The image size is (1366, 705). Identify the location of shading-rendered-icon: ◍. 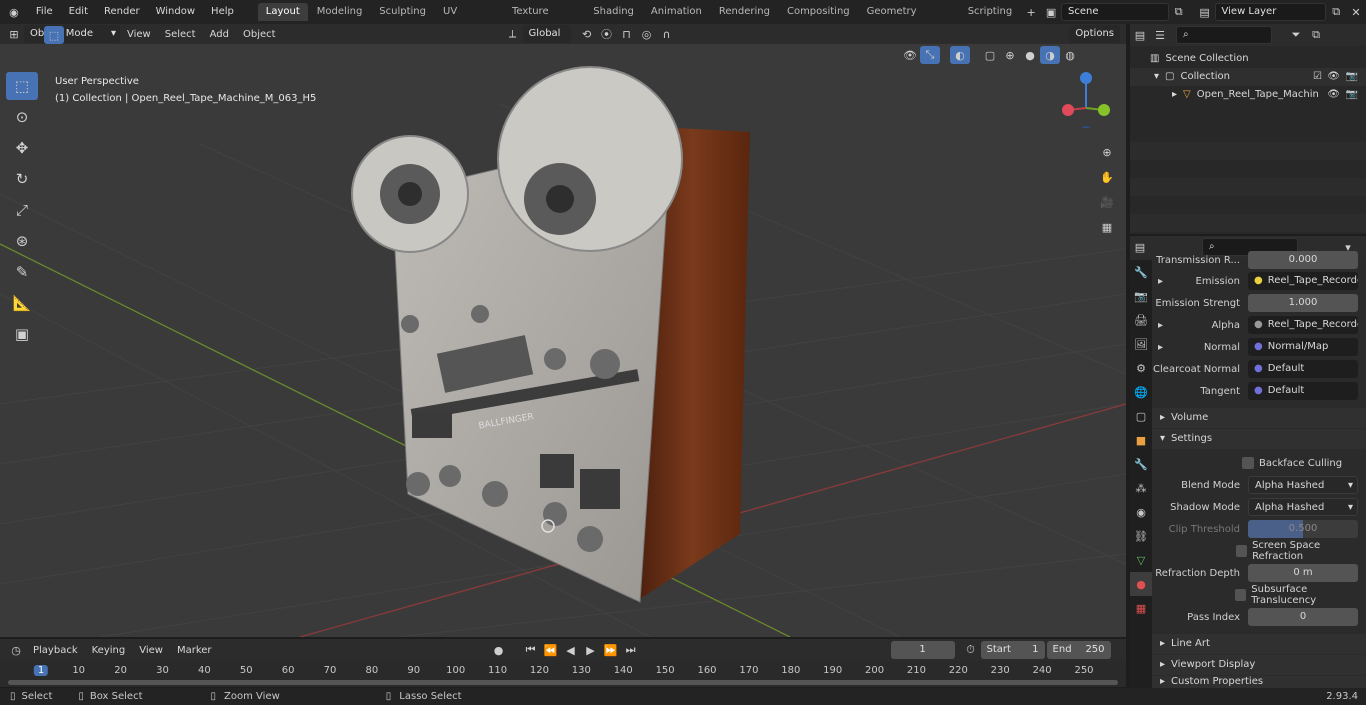
(1070, 55).